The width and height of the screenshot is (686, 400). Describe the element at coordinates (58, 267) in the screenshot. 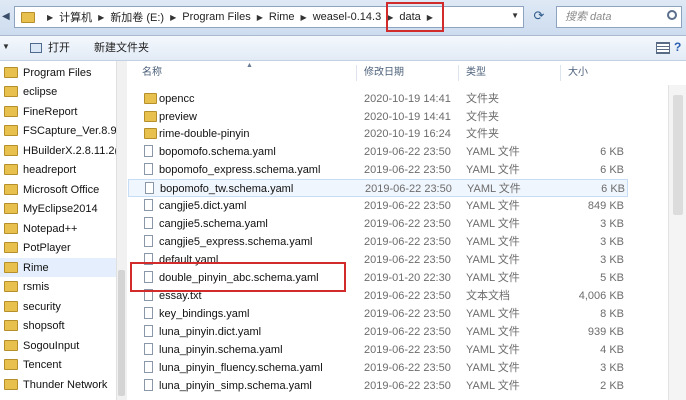

I see `nav-item-rime: Rime` at that location.